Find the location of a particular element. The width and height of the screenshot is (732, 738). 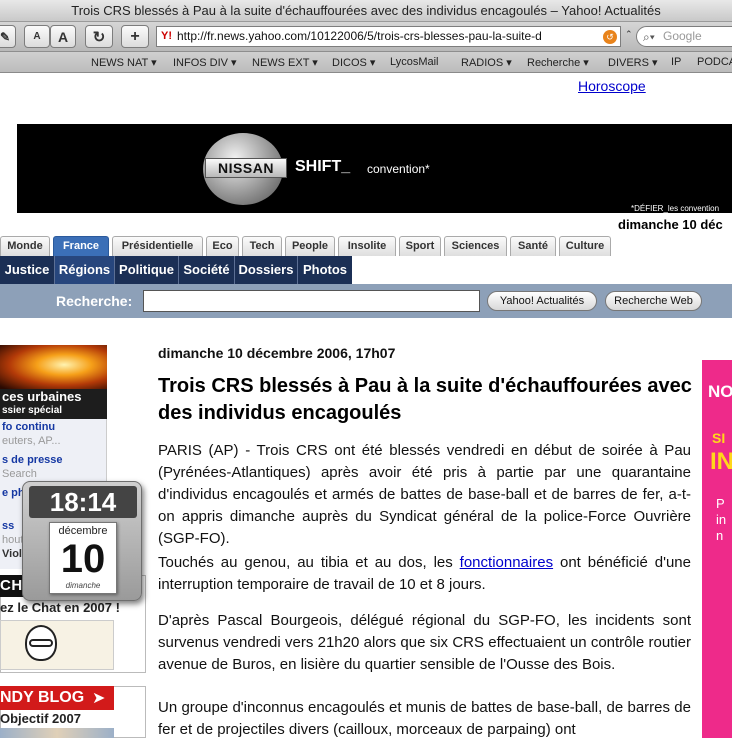

bookmark-ip: IP is located at coordinates (676, 62).